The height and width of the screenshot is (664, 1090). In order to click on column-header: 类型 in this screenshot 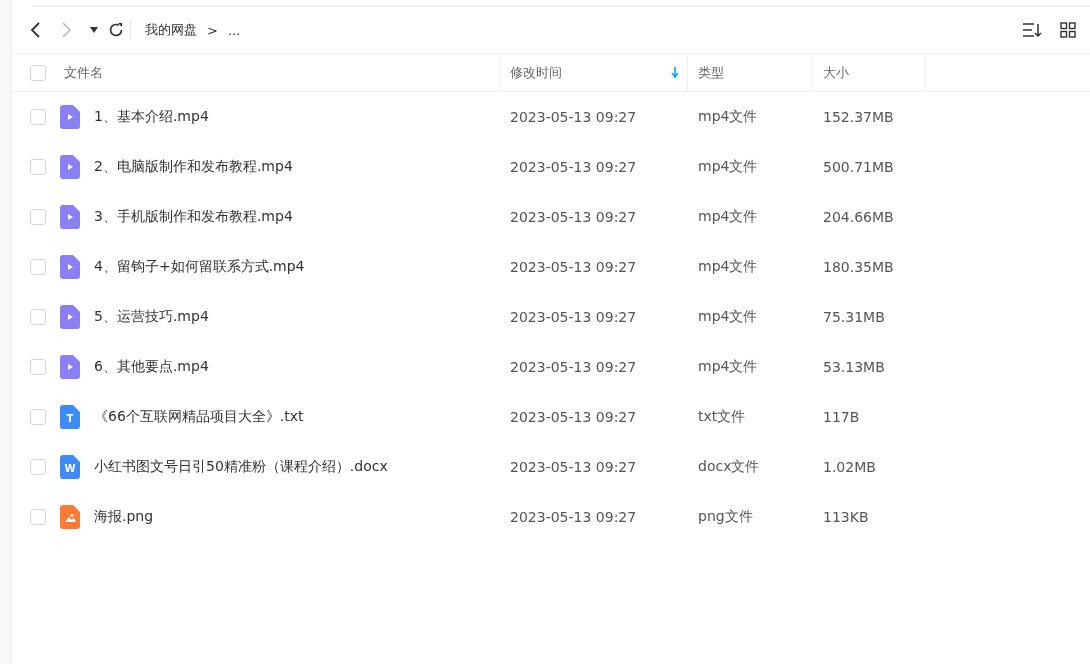, I will do `click(711, 72)`.